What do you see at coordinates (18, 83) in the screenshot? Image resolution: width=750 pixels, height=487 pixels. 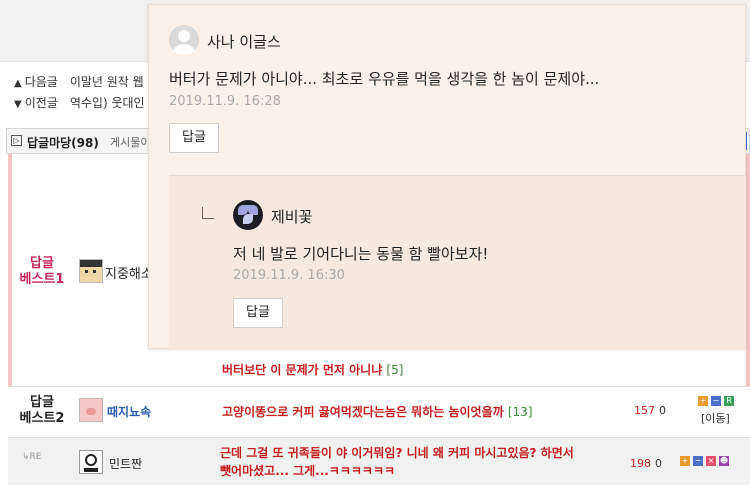 I see `up-triangle-icon: ▲` at bounding box center [18, 83].